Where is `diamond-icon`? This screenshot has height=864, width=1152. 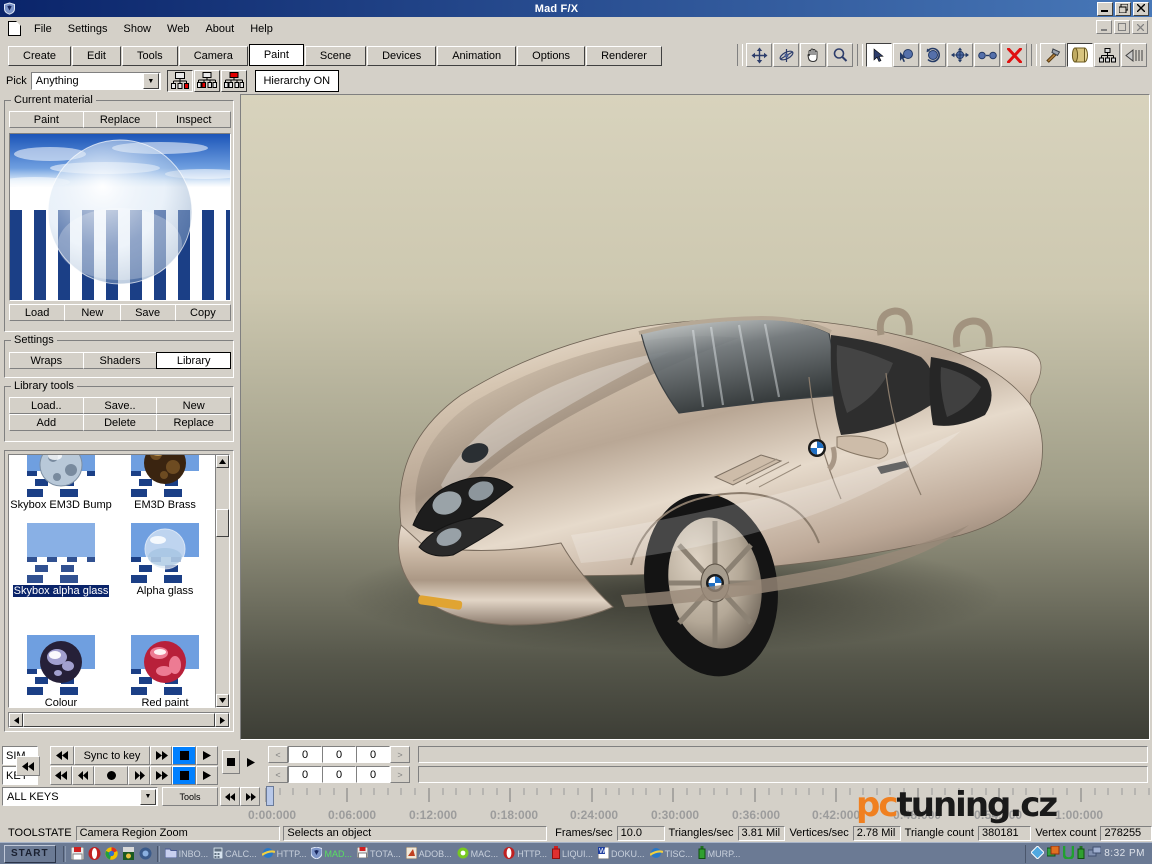 diamond-icon is located at coordinates (1037, 853).